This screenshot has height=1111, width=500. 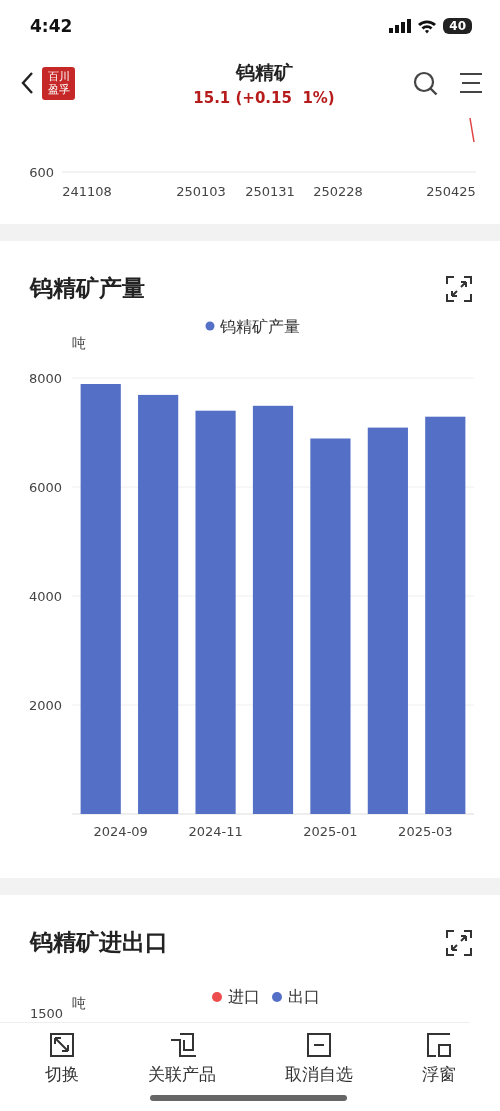 I want to click on axis-label: 2000, so click(x=45, y=705).